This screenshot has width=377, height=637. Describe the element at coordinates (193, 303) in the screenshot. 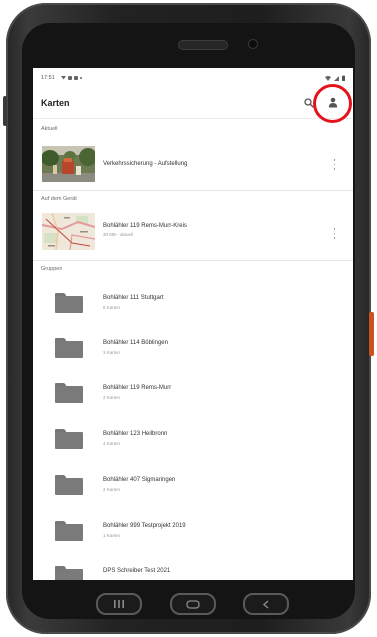

I see `group-row: Bohlähler 111 Stuttgart 8 Karten` at that location.